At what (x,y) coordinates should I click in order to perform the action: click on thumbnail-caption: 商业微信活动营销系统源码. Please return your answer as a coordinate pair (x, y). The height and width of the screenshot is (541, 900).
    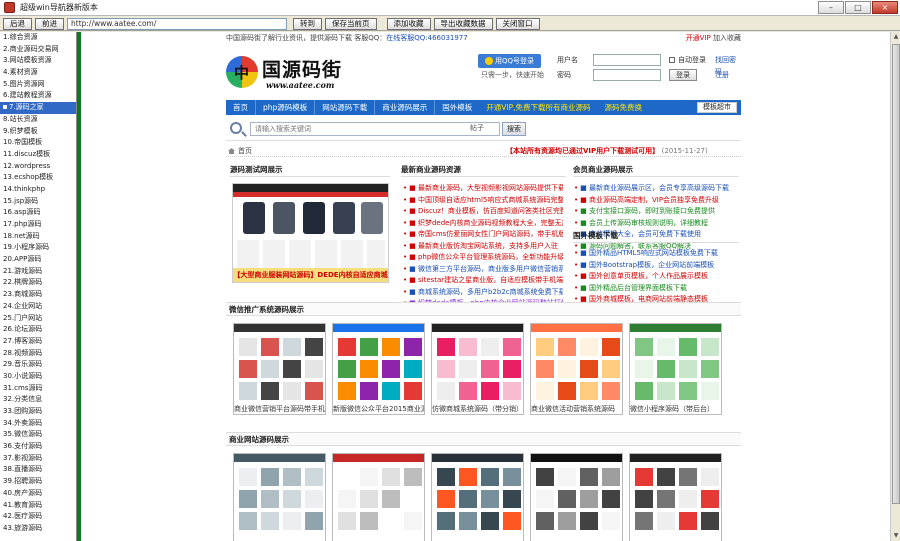
    Looking at the image, I should click on (576, 409).